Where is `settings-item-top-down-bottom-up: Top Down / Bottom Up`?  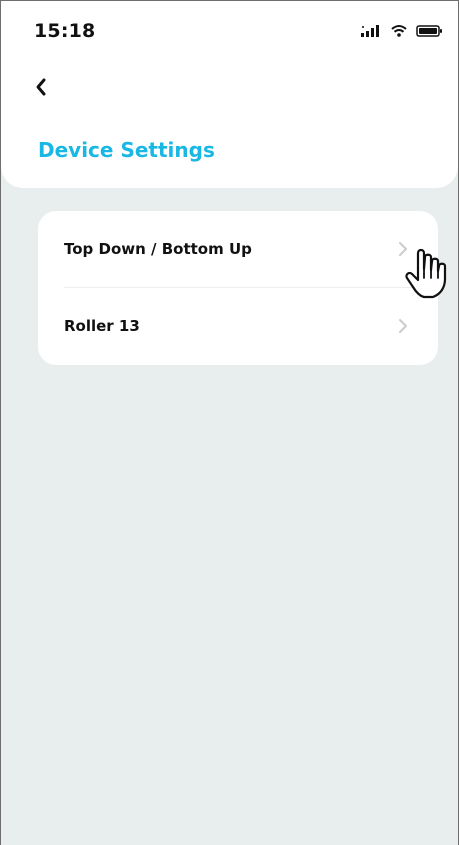 settings-item-top-down-bottom-up: Top Down / Bottom Up is located at coordinates (238, 249).